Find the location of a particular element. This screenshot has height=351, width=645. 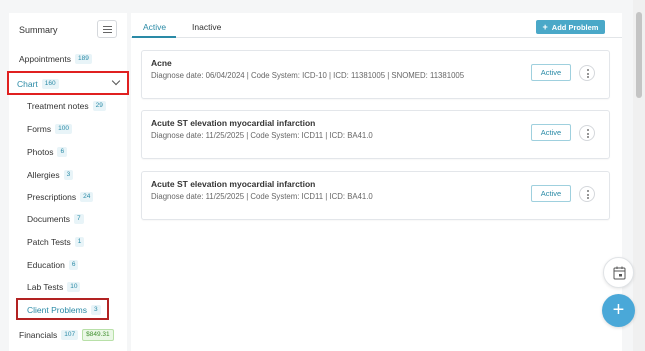

count-badge: 29 is located at coordinates (99, 106).